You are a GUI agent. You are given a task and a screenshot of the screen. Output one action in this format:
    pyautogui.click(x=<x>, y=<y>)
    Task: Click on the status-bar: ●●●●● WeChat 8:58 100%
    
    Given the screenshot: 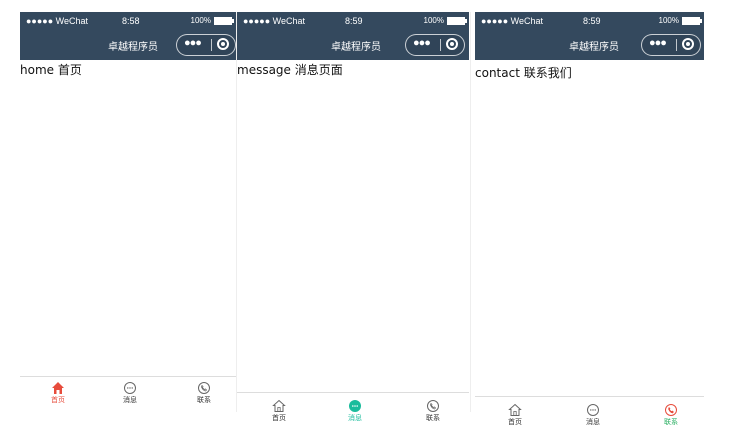 What is the action you would take?
    pyautogui.click(x=128, y=22)
    